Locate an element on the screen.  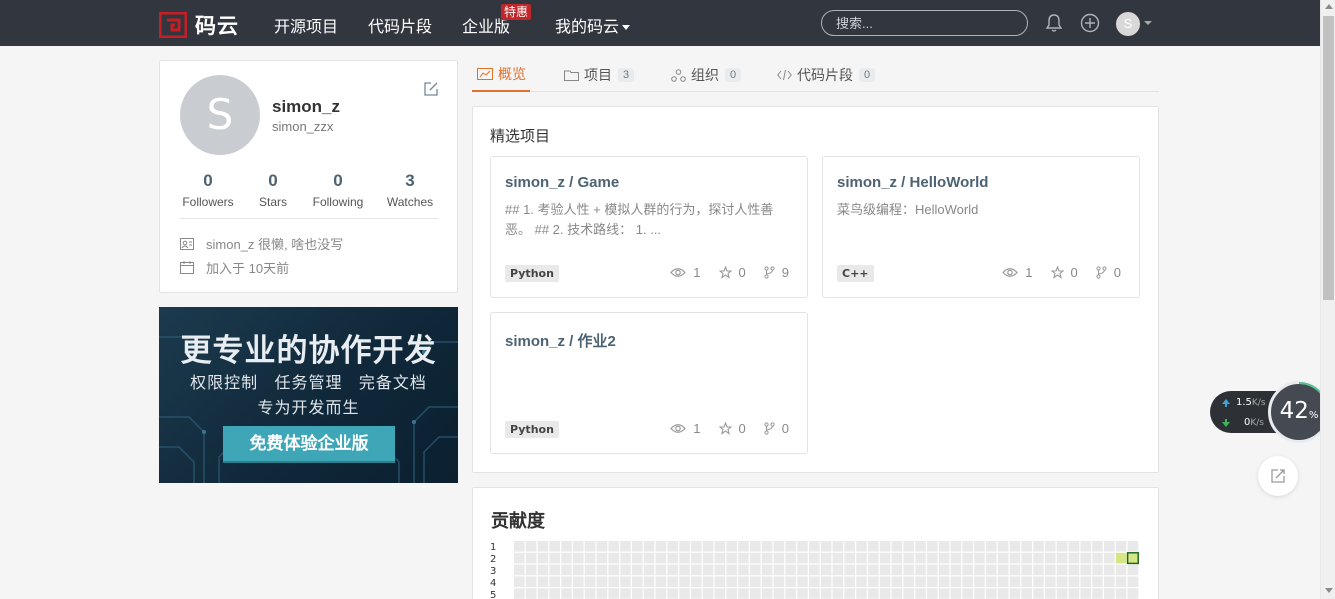
repo-link: simon_z / HelloWorld is located at coordinates (912, 182).